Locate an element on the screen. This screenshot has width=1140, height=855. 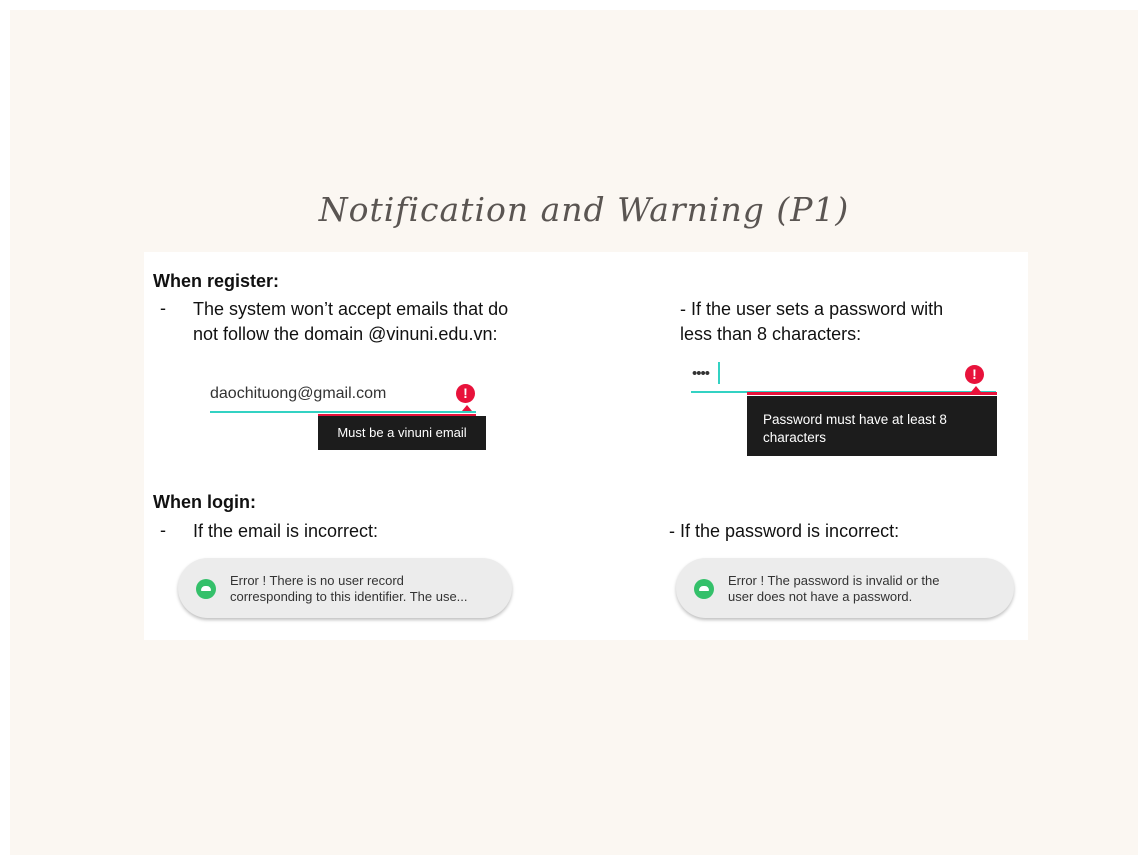
login-password-rule: - If the password is incorrect: is located at coordinates (784, 531).